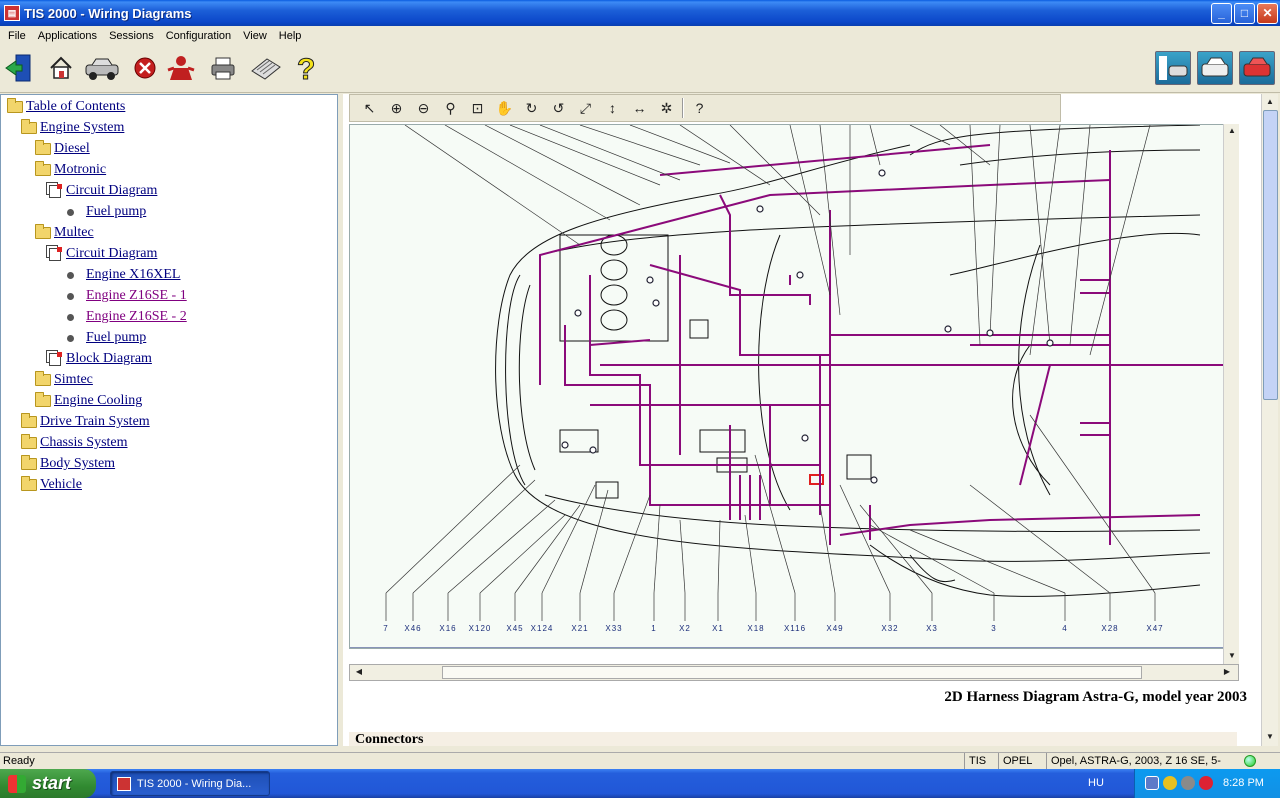 The height and width of the screenshot is (798, 1280). I want to click on tree-item: Engine Cooling, so click(88, 401).